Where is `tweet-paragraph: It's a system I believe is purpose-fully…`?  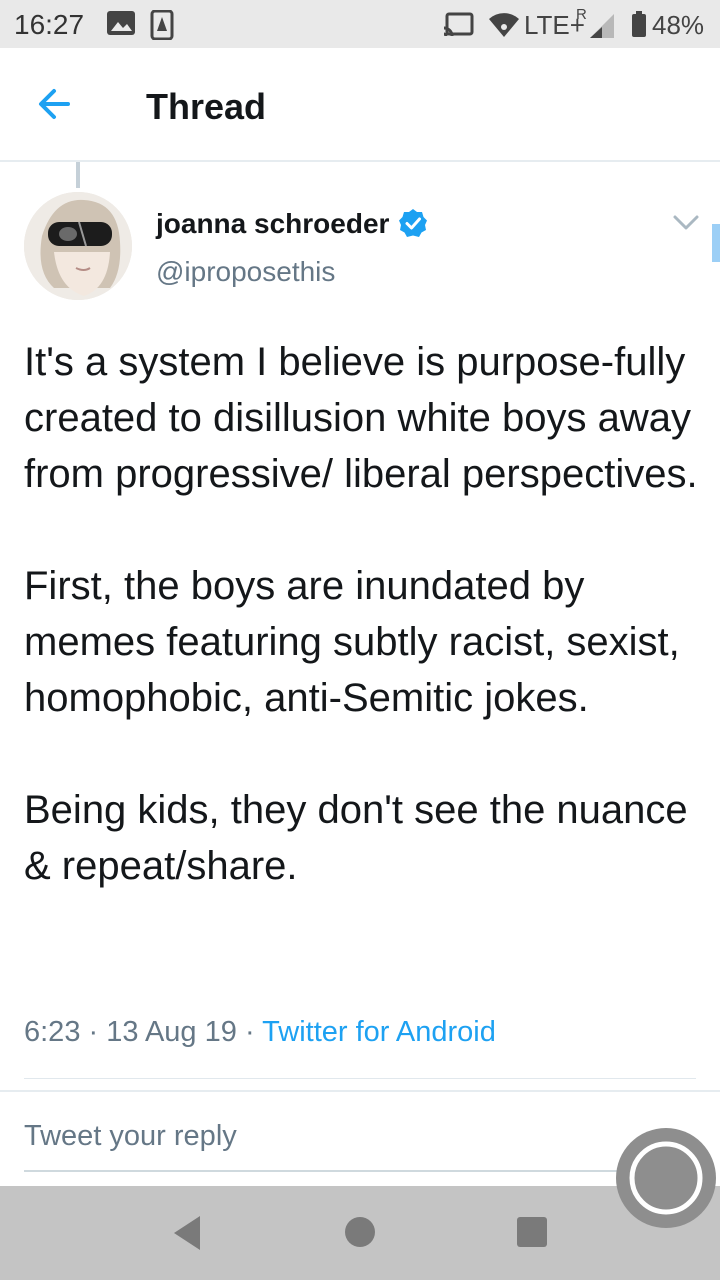 tweet-paragraph: It's a system I believe is purpose-fully… is located at coordinates (361, 418).